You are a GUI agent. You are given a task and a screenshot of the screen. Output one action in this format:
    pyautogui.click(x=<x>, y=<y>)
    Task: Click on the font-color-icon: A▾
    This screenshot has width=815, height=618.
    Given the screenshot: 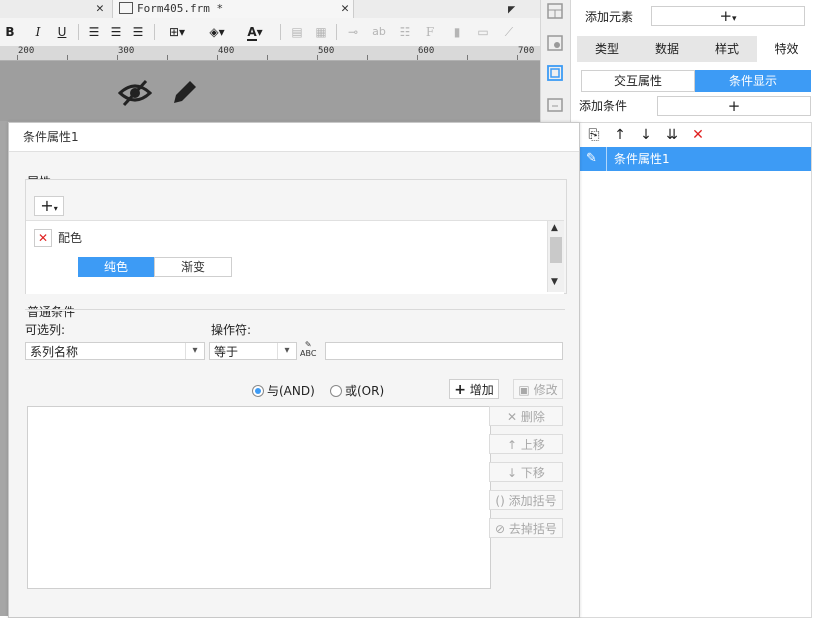 What is the action you would take?
    pyautogui.click(x=255, y=32)
    